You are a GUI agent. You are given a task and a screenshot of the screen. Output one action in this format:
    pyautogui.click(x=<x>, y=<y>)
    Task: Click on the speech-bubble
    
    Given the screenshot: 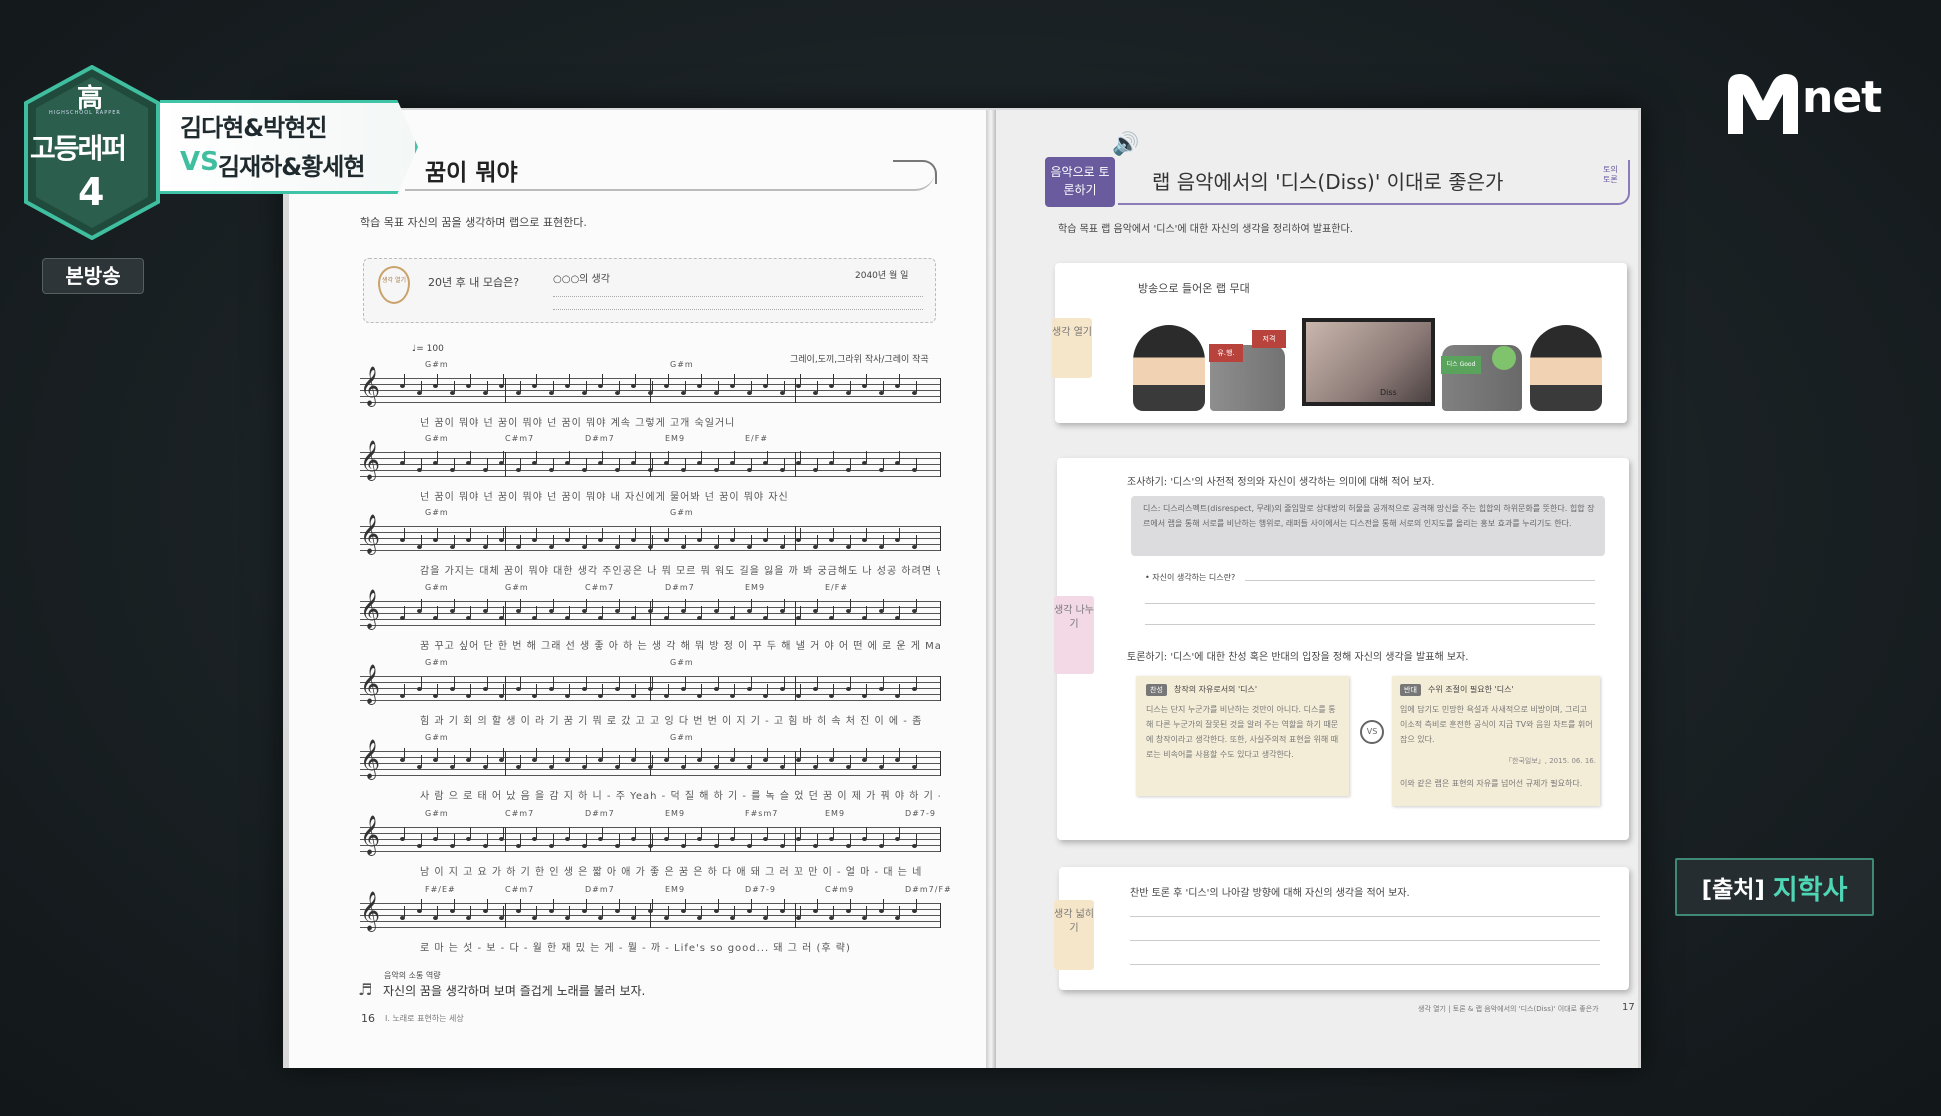 What is the action you would take?
    pyautogui.click(x=1504, y=358)
    